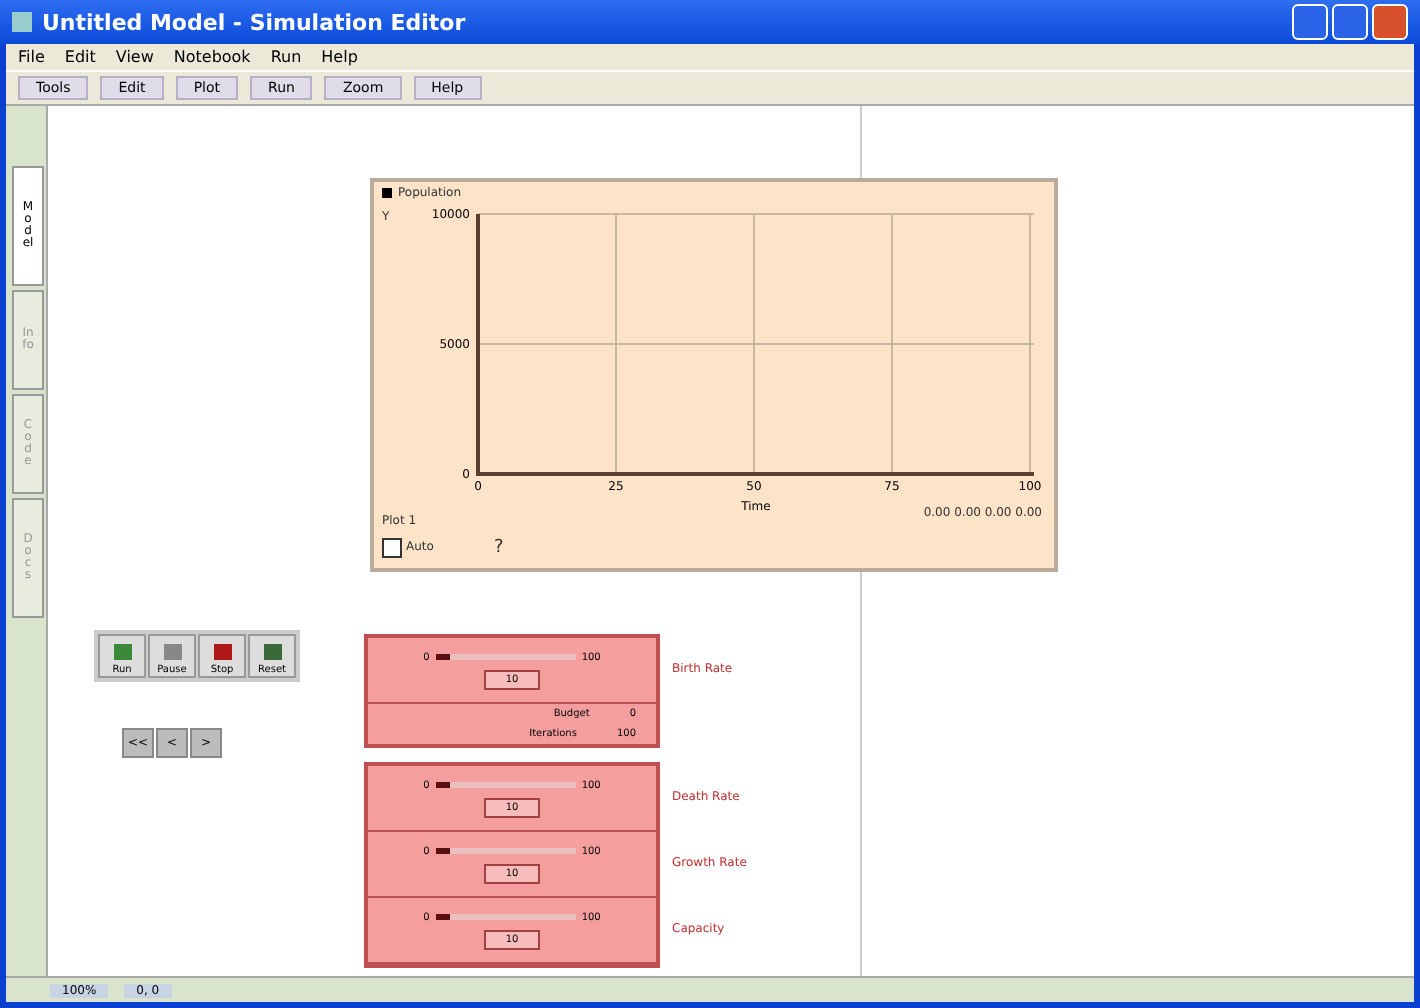 The image size is (1420, 1008). I want to click on menu-item: Edit, so click(80, 57).